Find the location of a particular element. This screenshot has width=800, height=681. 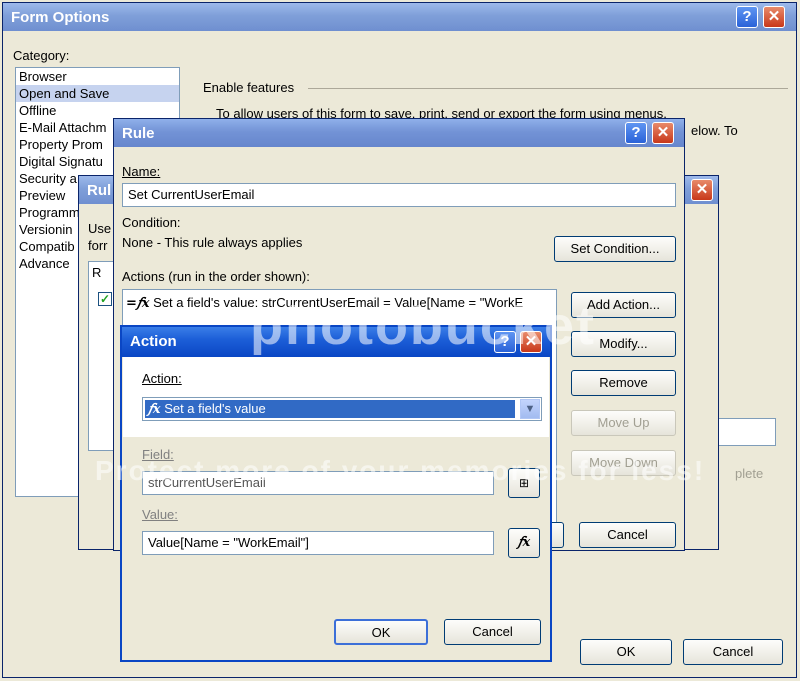

field-input: strCurrentUserEmail is located at coordinates (318, 483).